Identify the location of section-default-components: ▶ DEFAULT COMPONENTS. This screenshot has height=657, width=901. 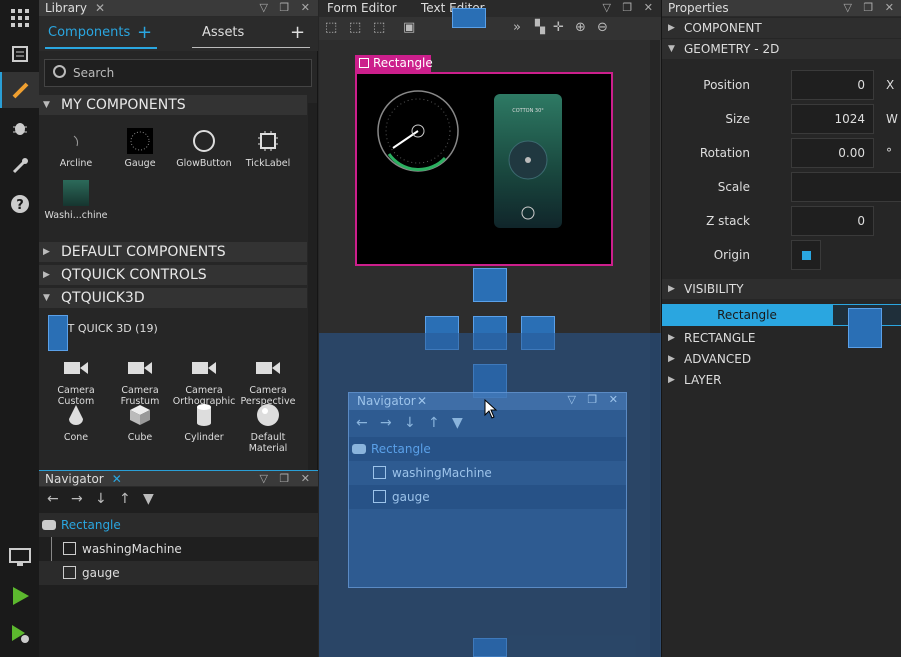
(173, 252).